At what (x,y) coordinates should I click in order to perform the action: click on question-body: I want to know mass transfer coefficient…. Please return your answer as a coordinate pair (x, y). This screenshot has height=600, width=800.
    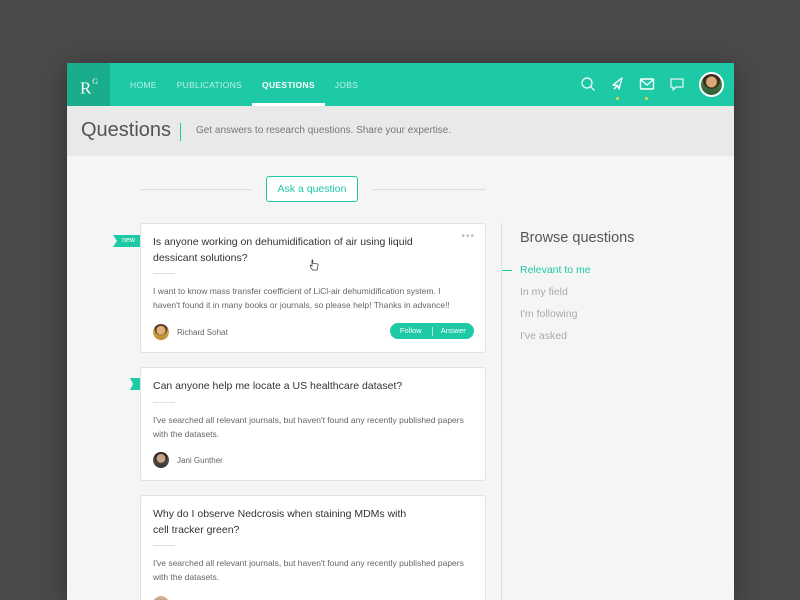
    Looking at the image, I should click on (301, 298).